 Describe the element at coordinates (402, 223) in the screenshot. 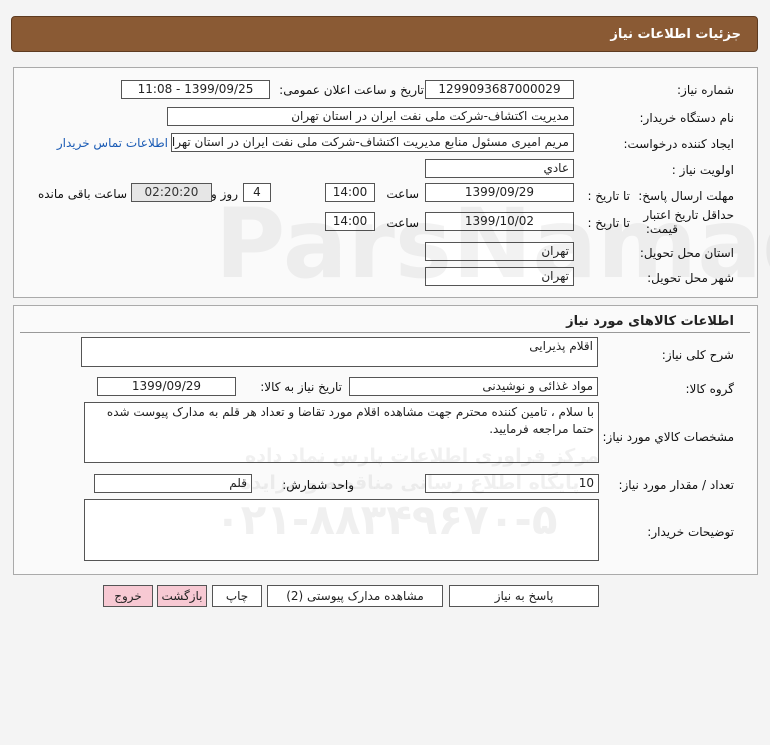

I see `validity-time-label: ساعت` at that location.